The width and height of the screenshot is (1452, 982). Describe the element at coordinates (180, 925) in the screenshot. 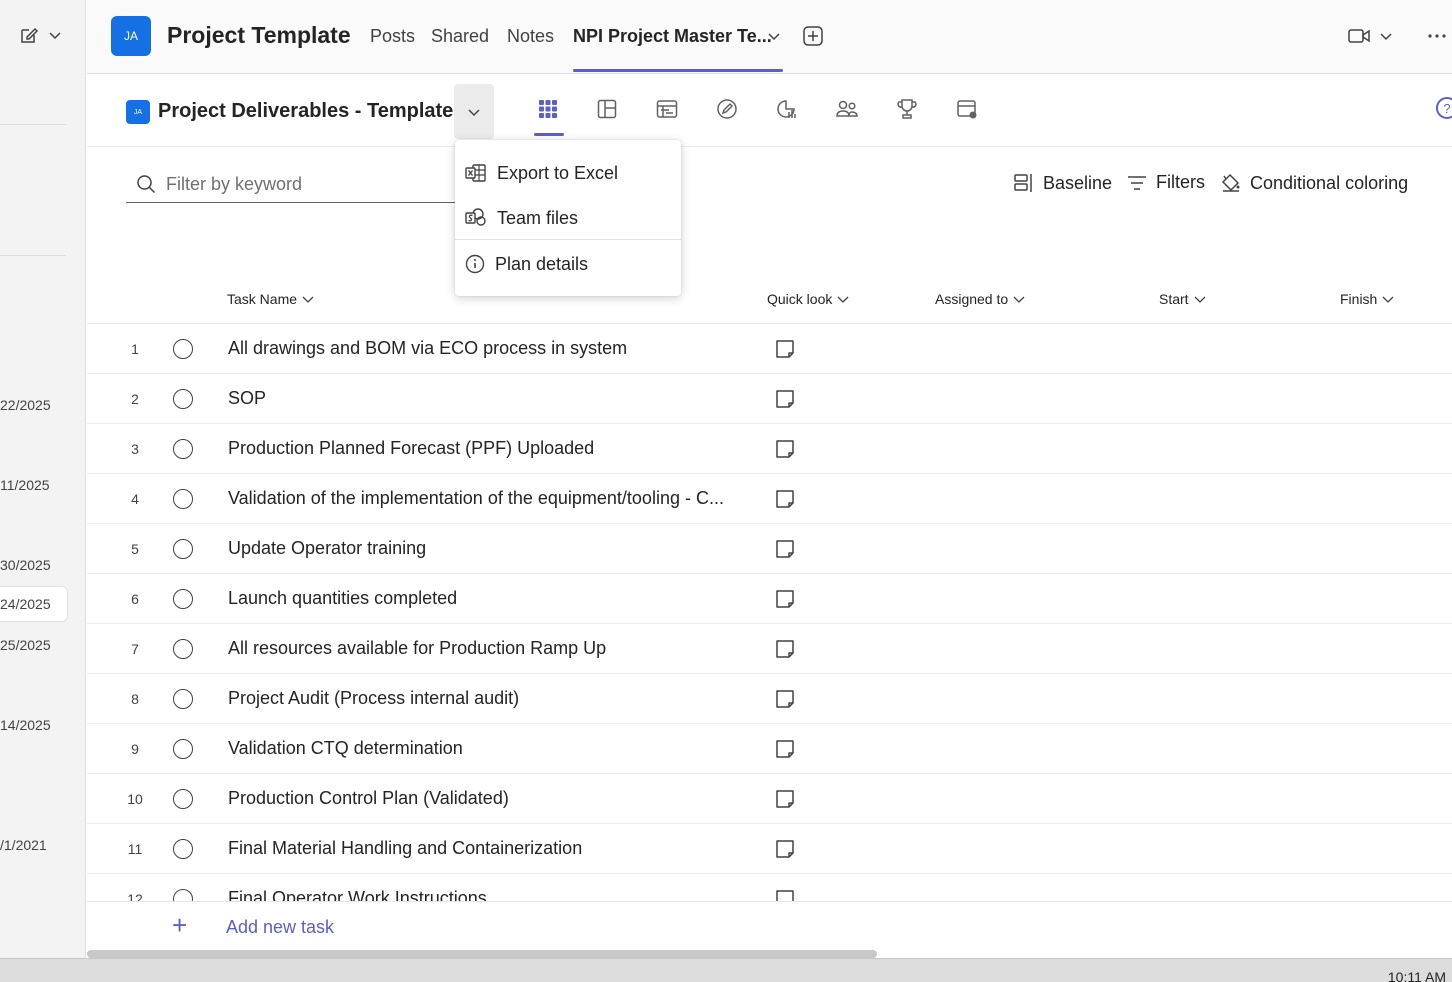

I see `plus-icon: +` at that location.